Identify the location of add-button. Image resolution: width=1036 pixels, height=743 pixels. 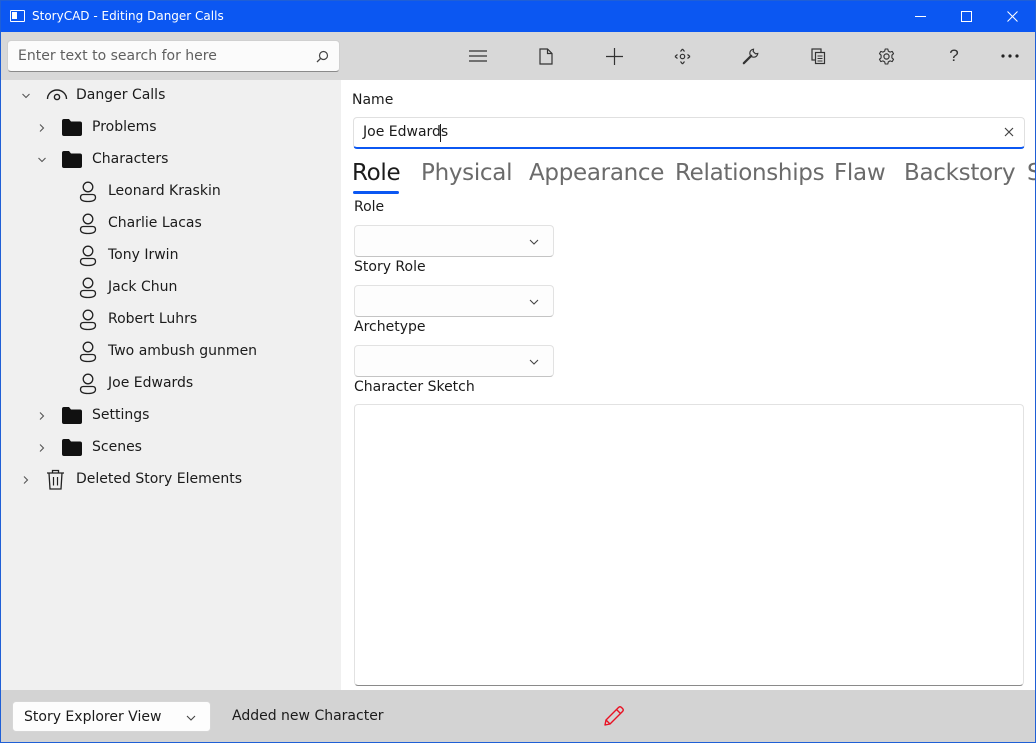
(614, 56).